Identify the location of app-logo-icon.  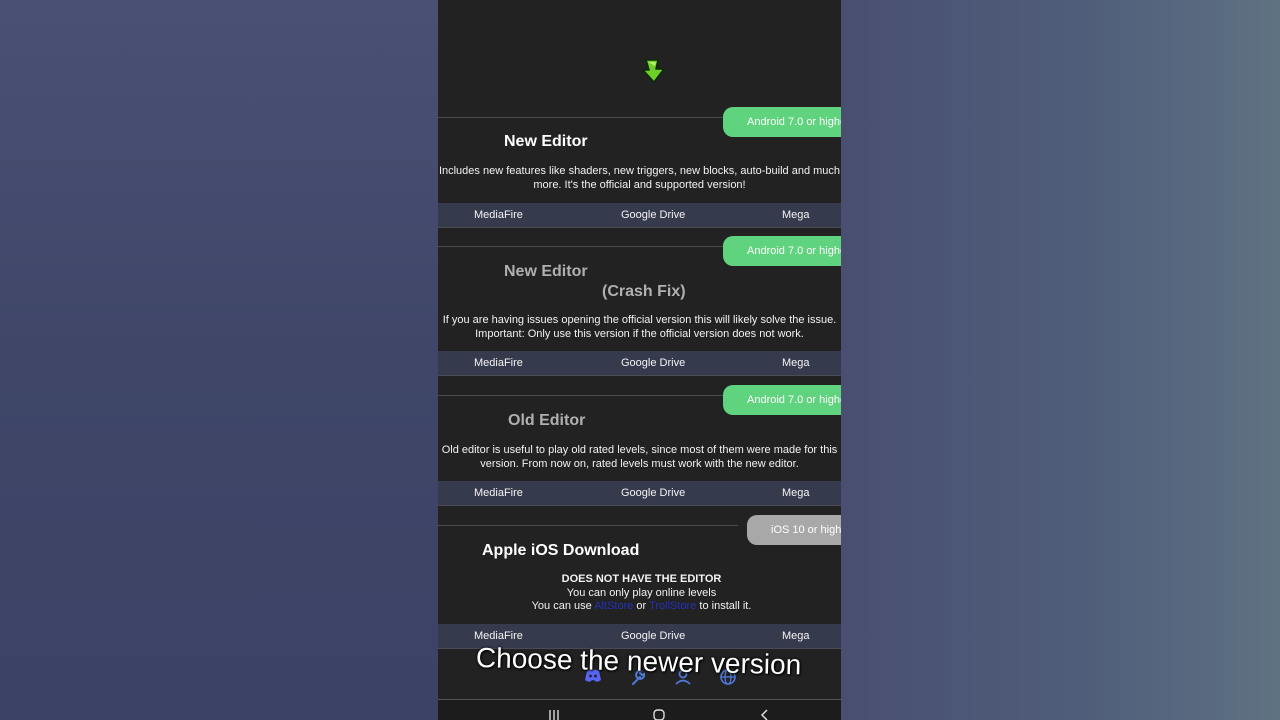
(653, 71).